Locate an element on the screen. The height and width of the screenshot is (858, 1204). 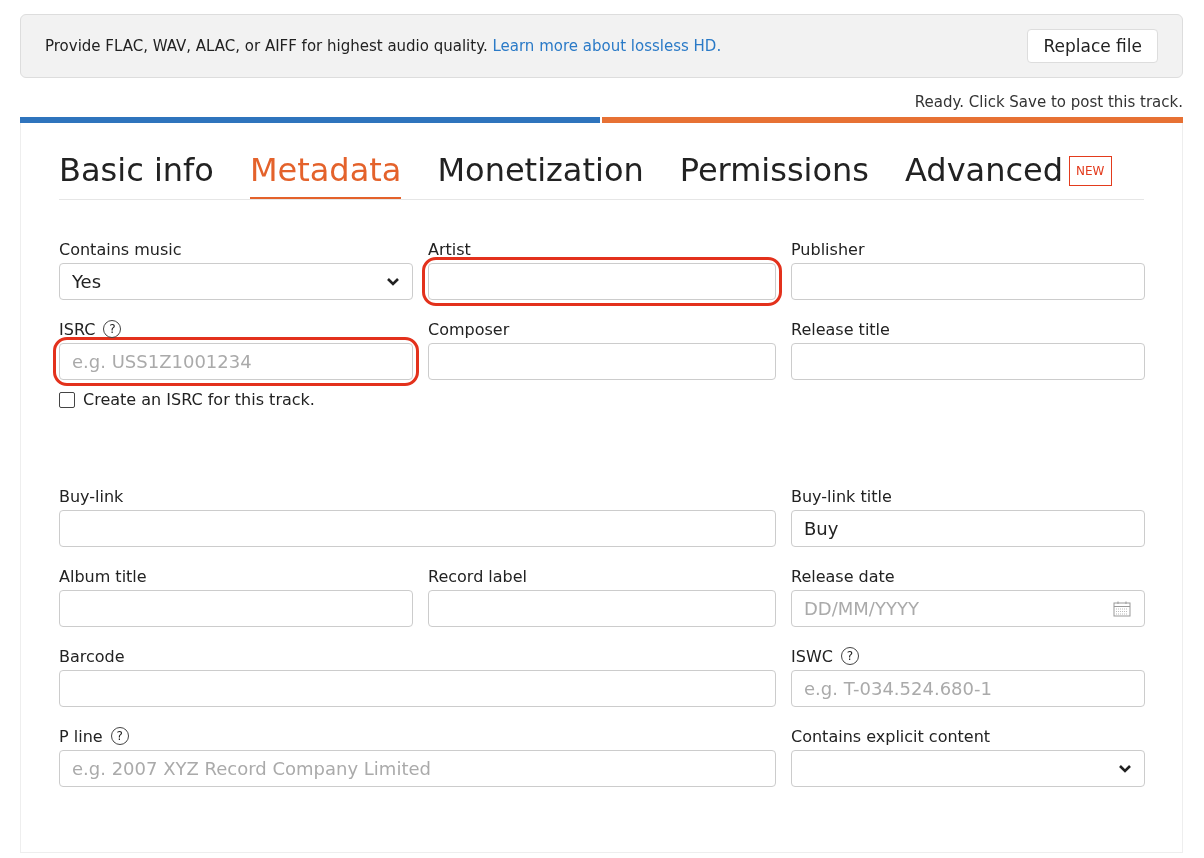
text-field: e.g. T-034.524.680-1 is located at coordinates (968, 688).